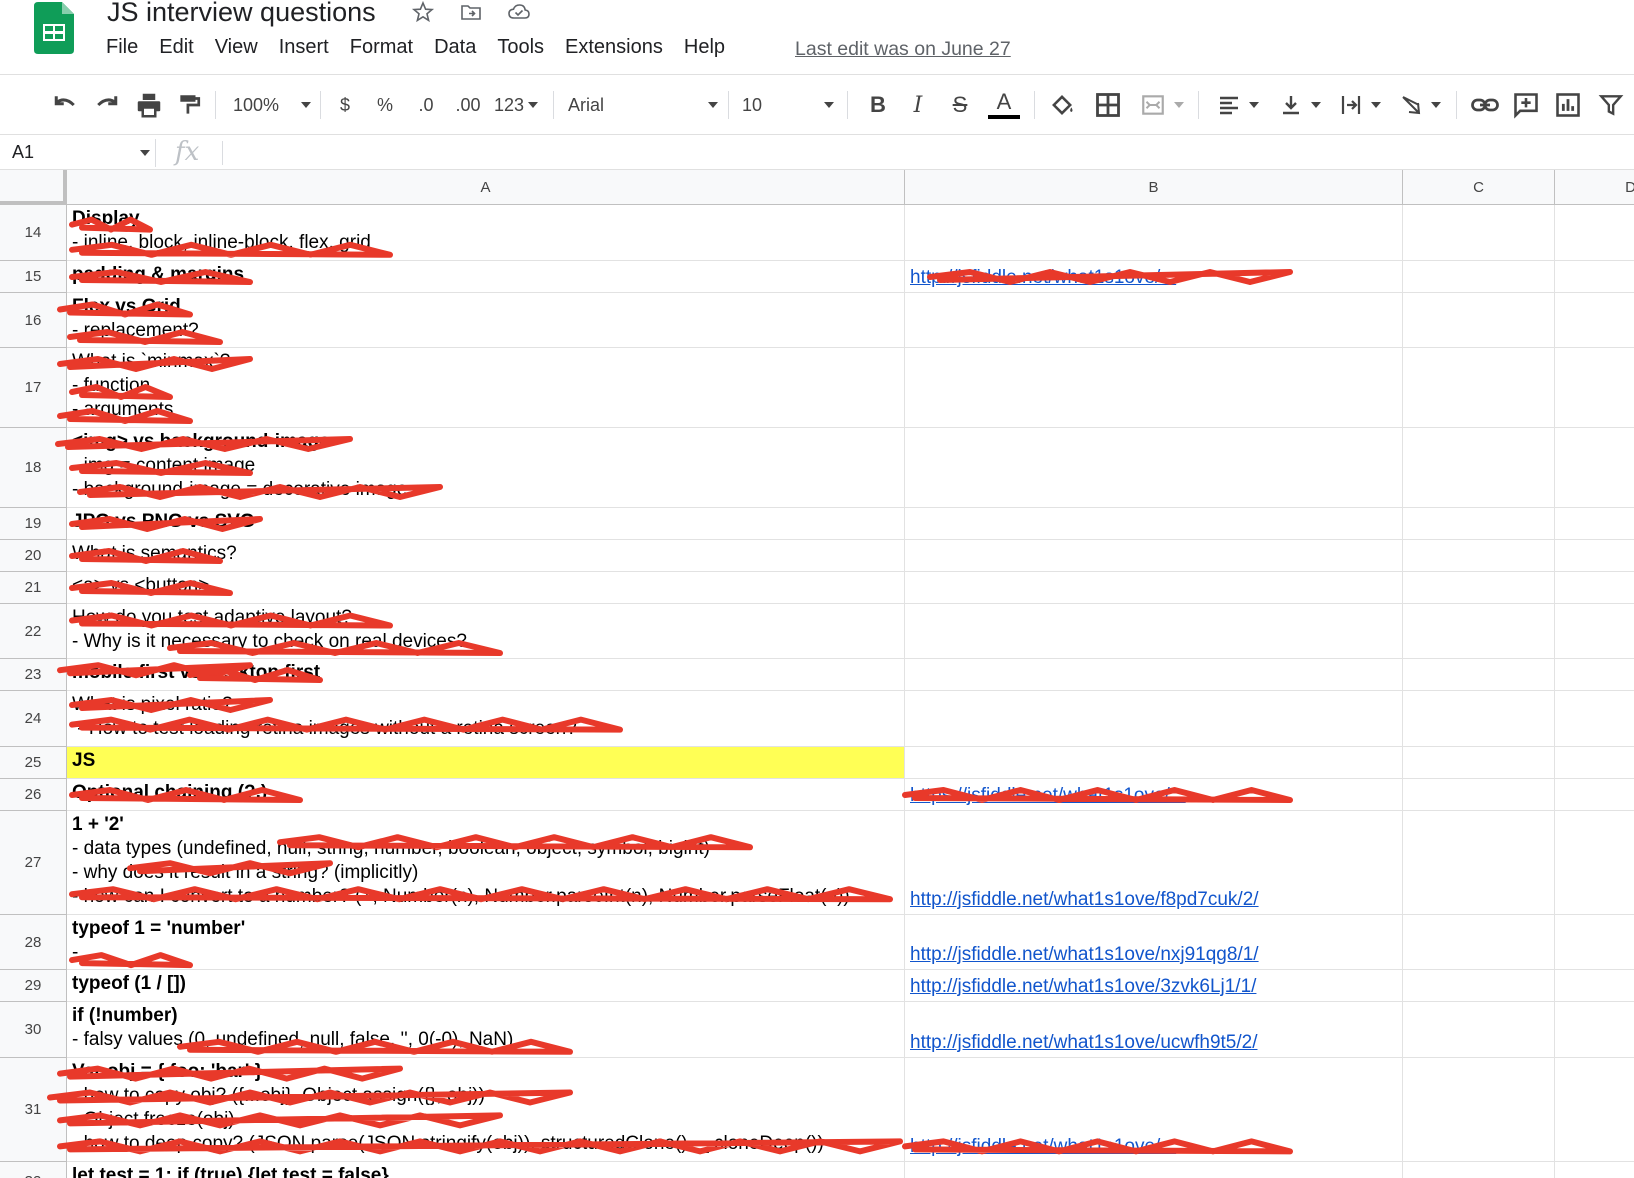 This screenshot has height=1178, width=1634. Describe the element at coordinates (486, 388) in the screenshot. I see `cell-a: What is `minmax`? - function - arguments` at that location.